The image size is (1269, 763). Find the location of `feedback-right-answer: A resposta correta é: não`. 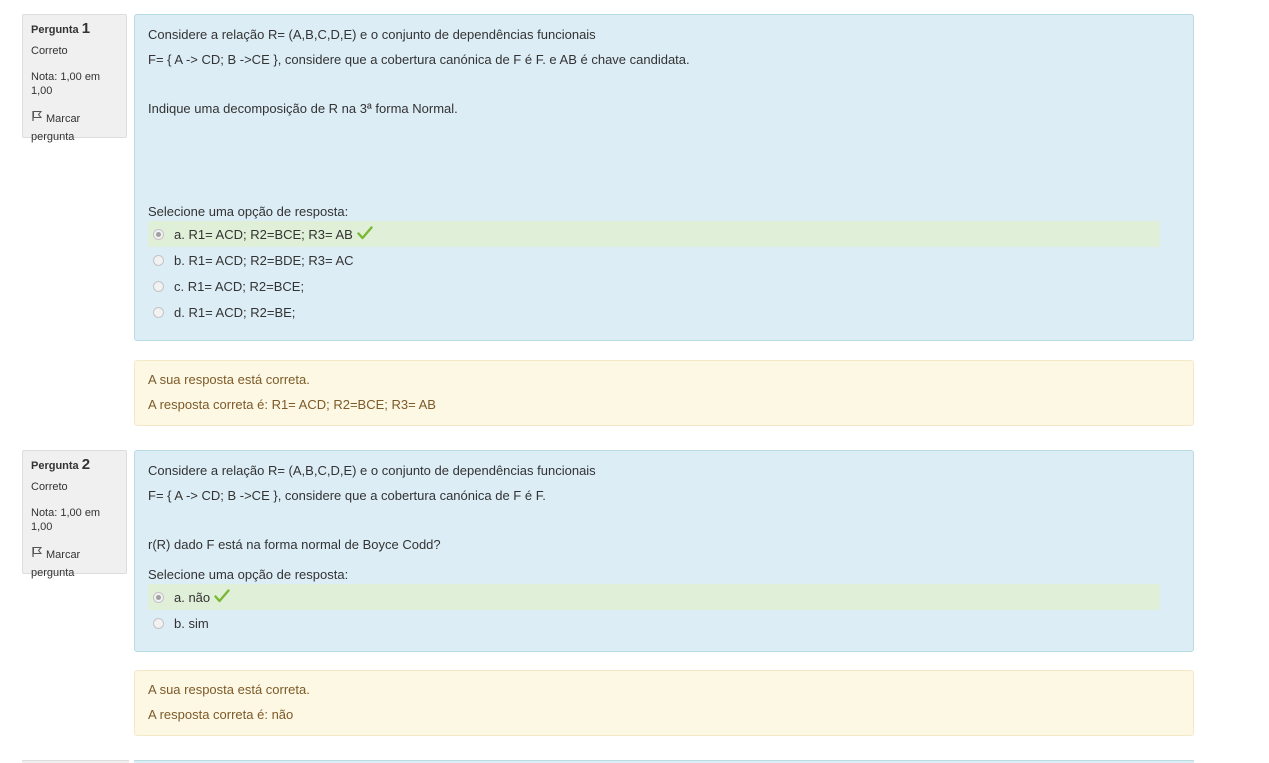

feedback-right-answer: A resposta correta é: não is located at coordinates (221, 714).